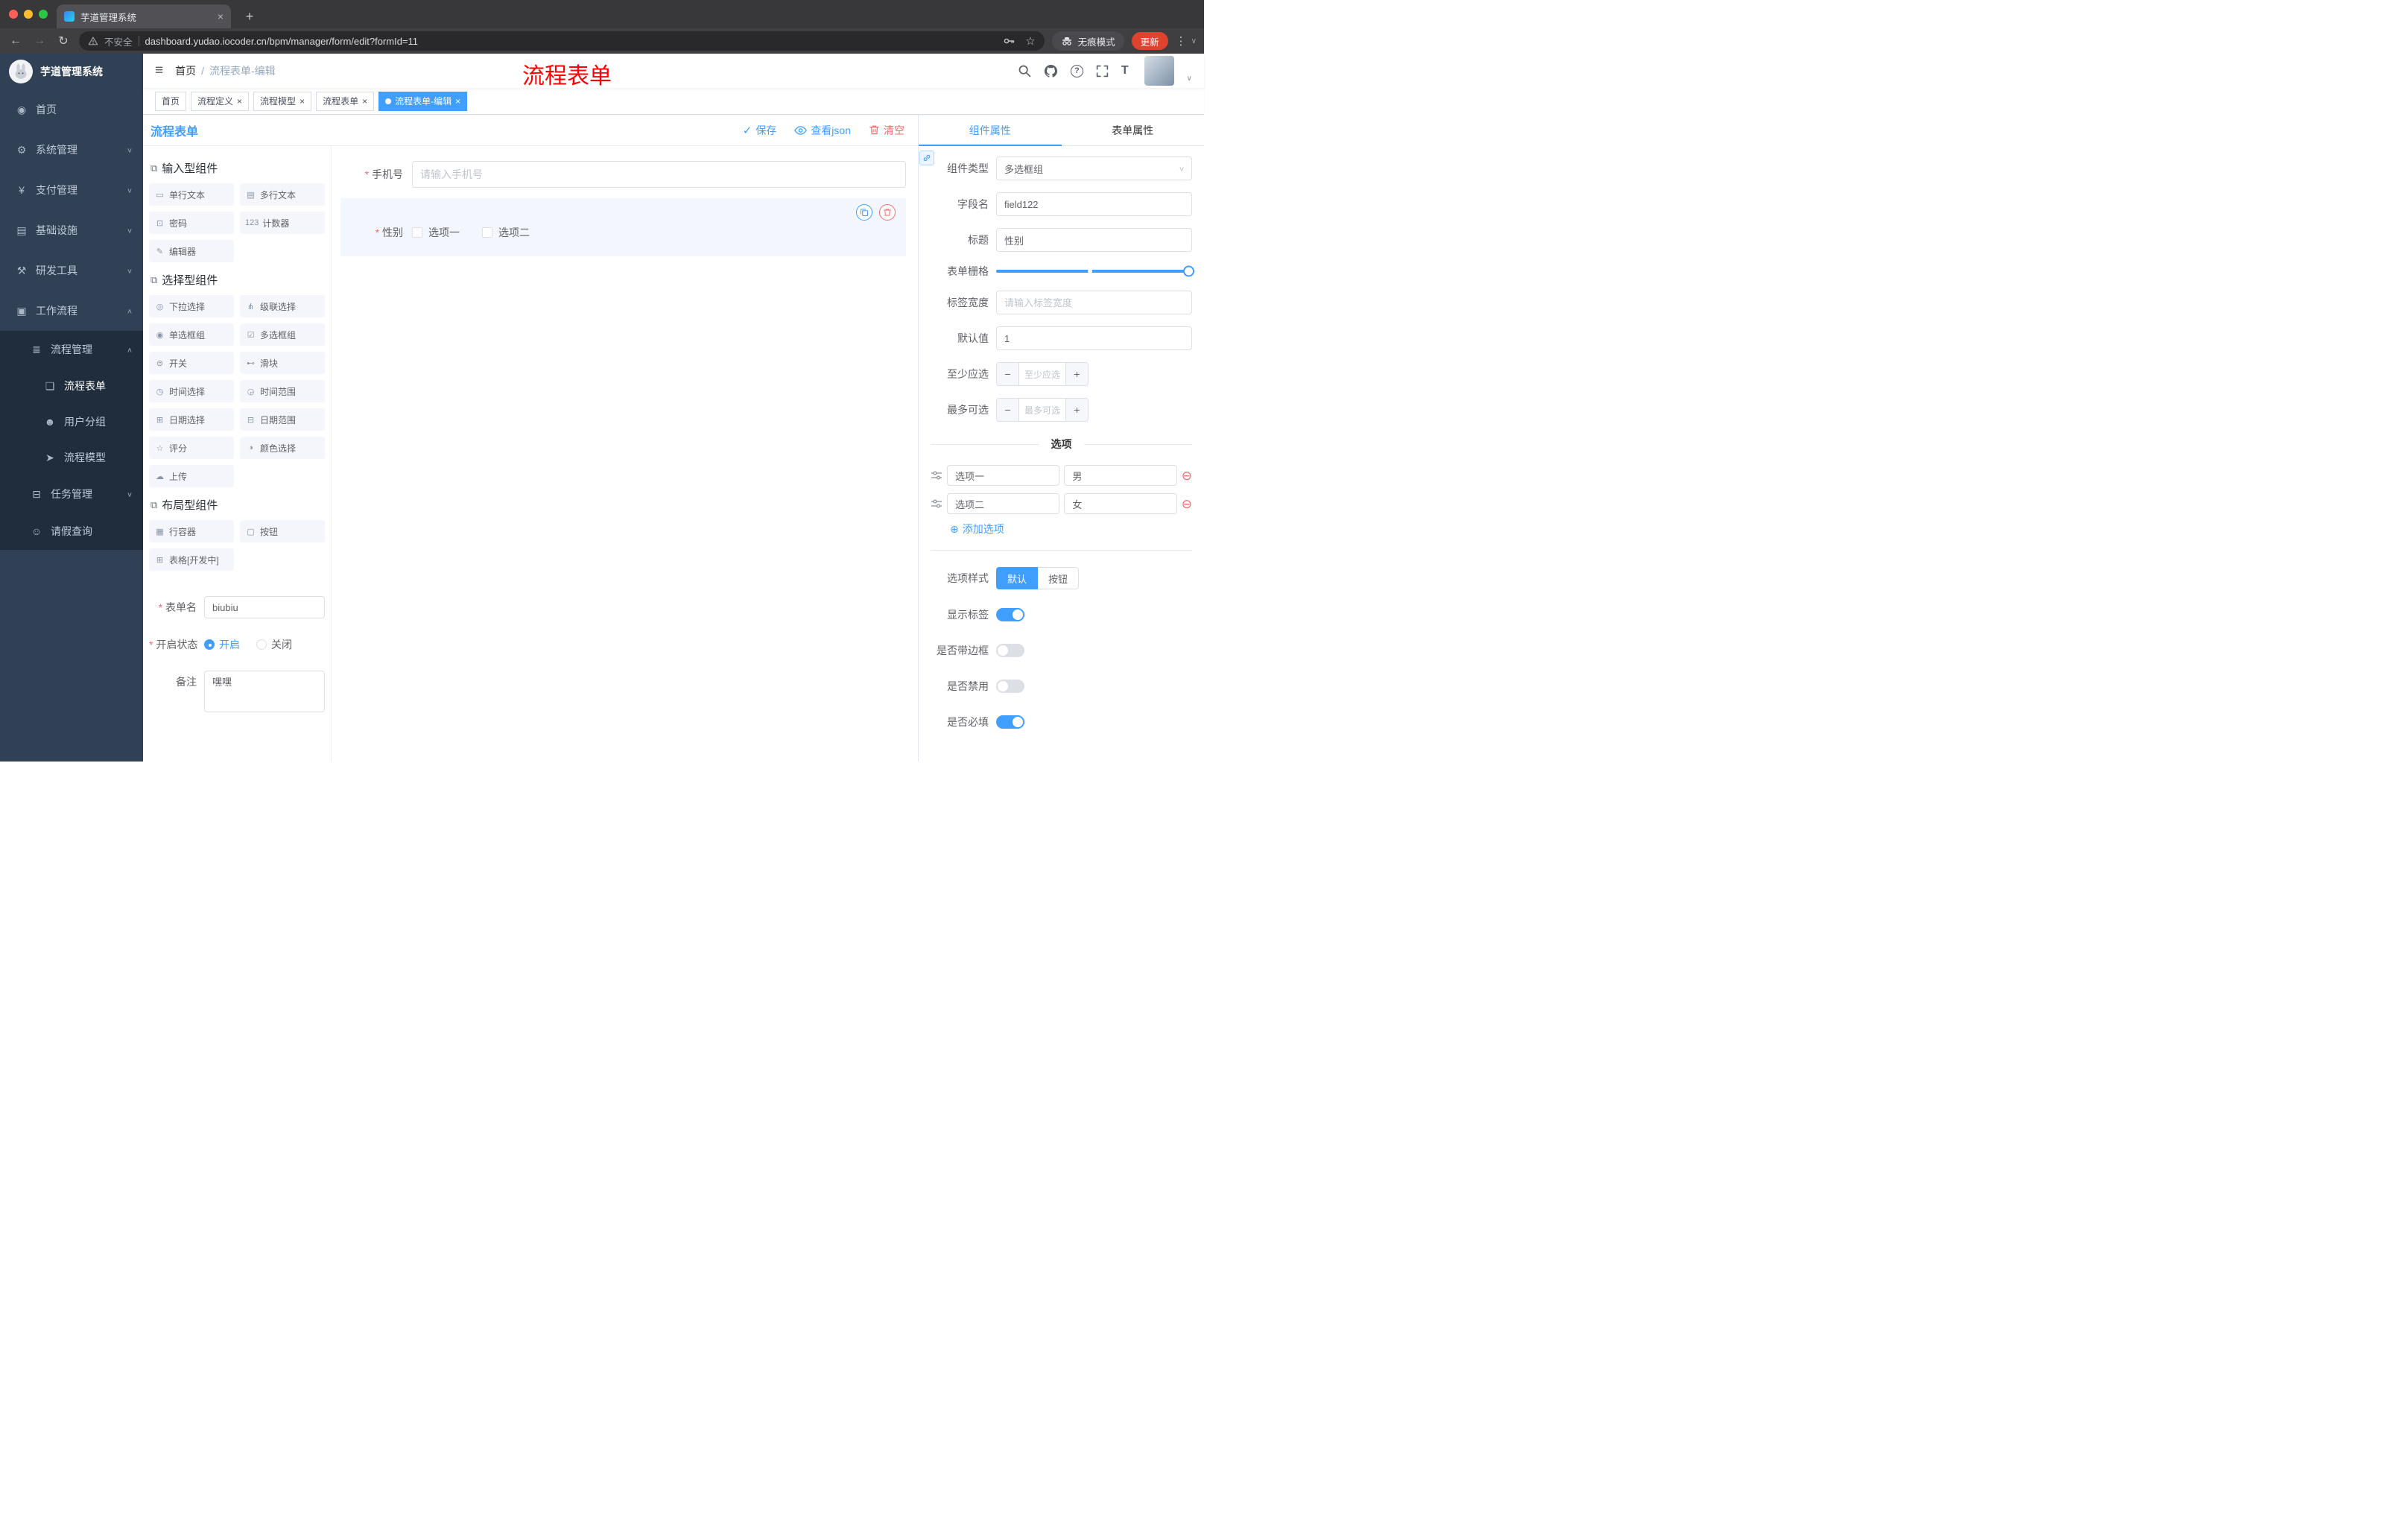 The image size is (2408, 1523). Describe the element at coordinates (822, 131) in the screenshot. I see `view-json-button: 查看json` at that location.